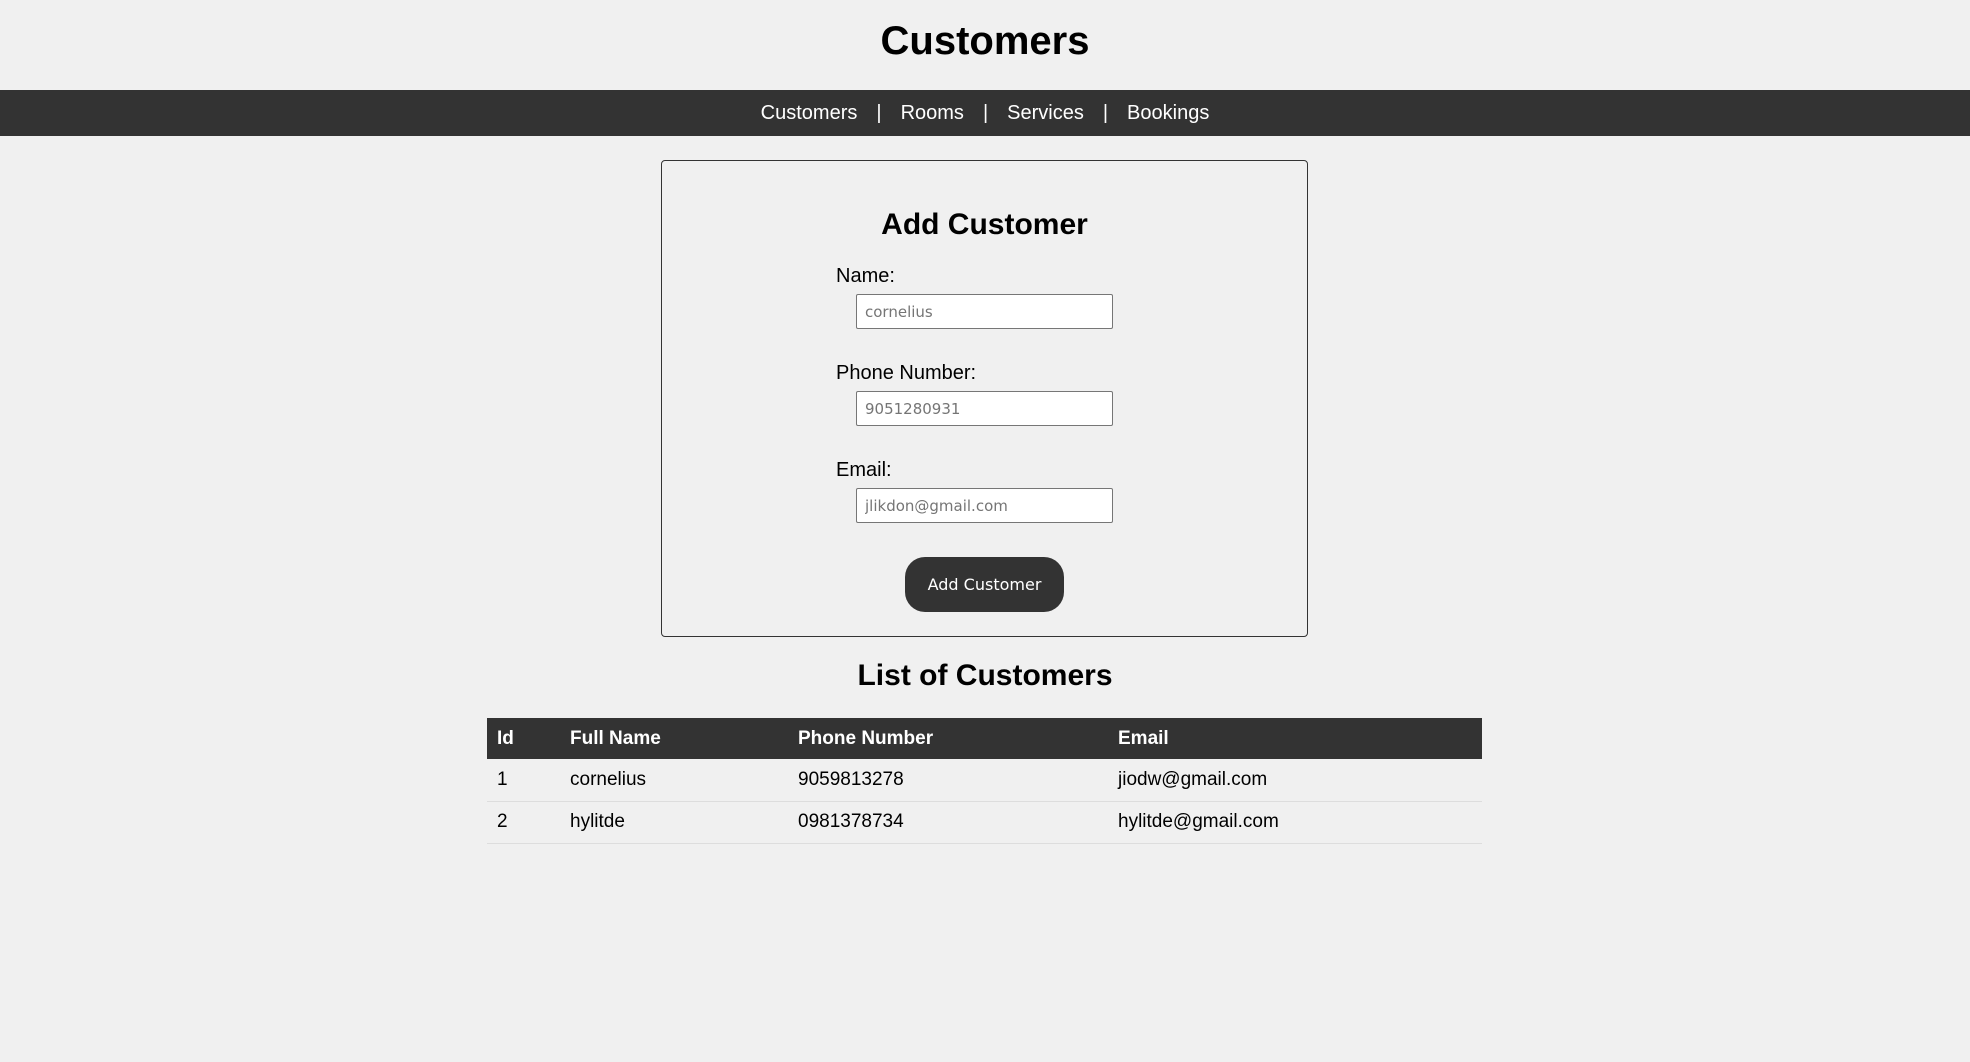 The width and height of the screenshot is (1970, 1062). Describe the element at coordinates (523, 822) in the screenshot. I see `cell-id: 2` at that location.